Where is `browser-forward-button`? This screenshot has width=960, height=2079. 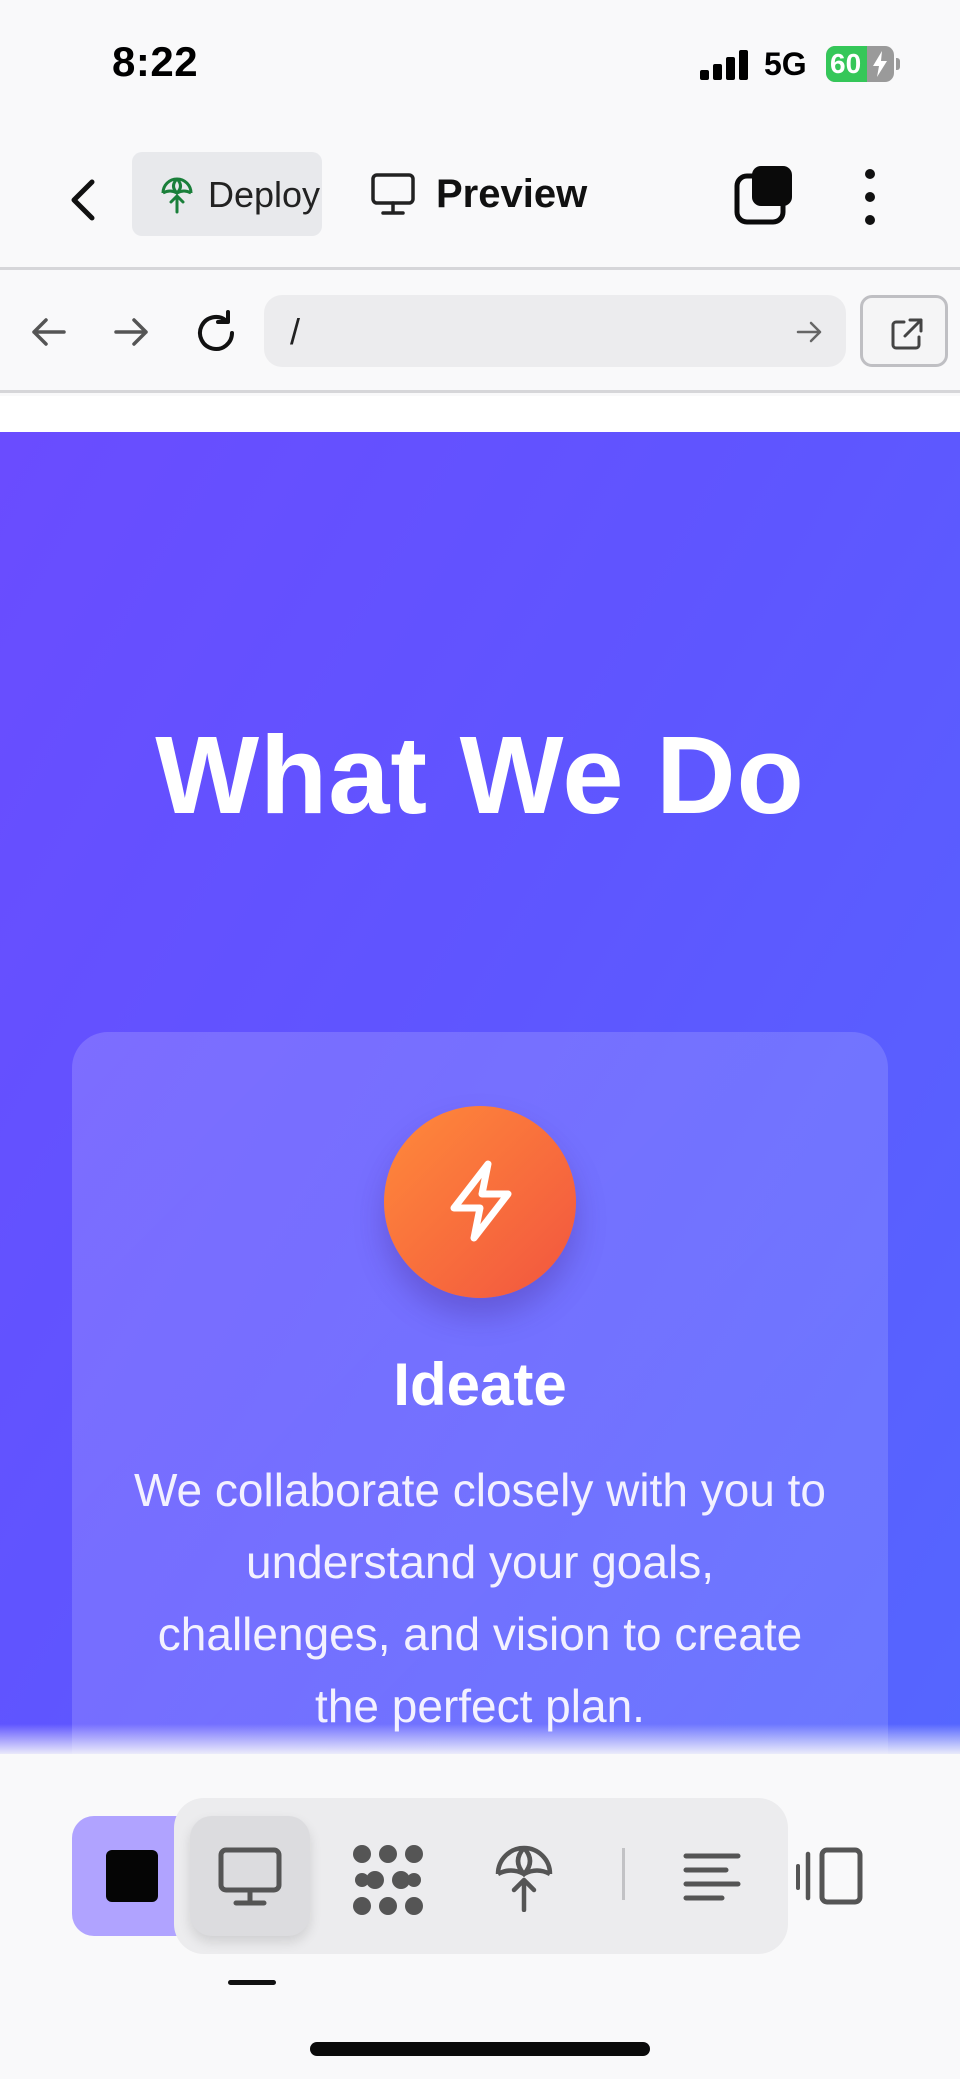
browser-forward-button is located at coordinates (131, 332).